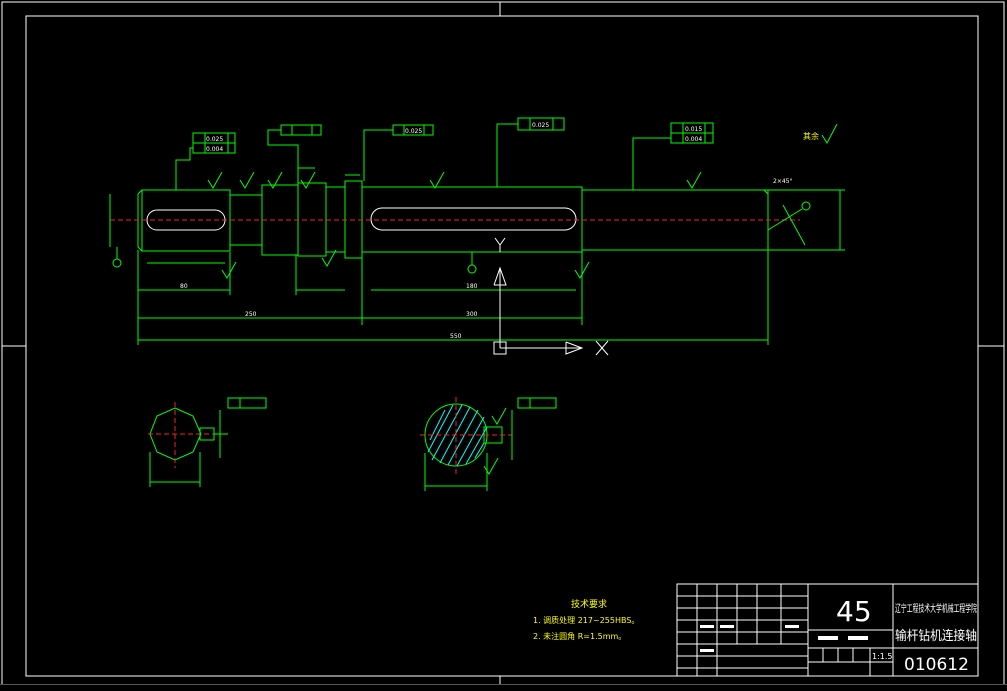 This screenshot has width=1007, height=691. I want to click on svg-text: 2×45°, so click(782, 181).